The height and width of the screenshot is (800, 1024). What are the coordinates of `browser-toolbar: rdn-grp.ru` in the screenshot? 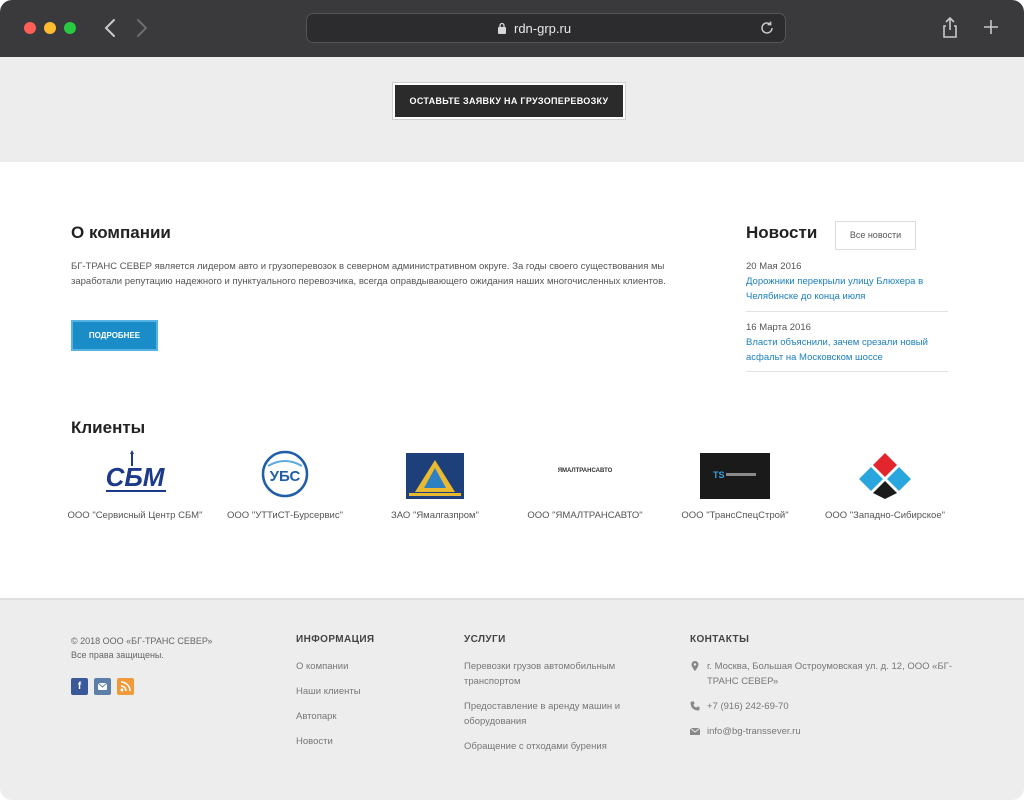 It's located at (512, 28).